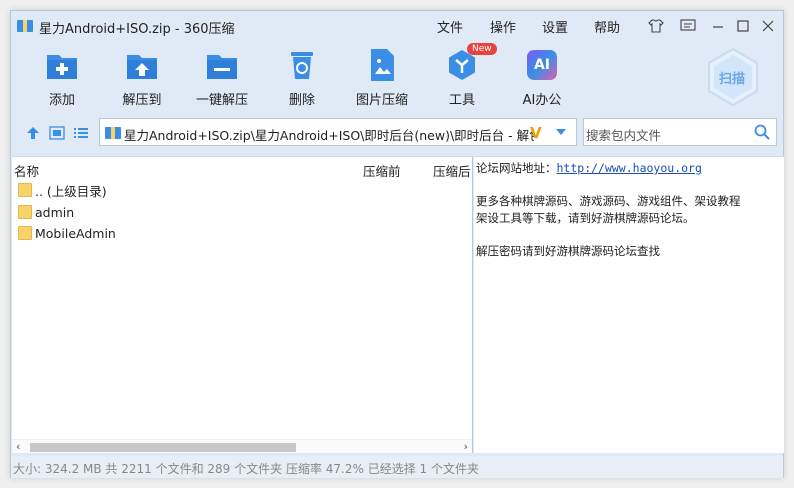 The width and height of the screenshot is (794, 488). What do you see at coordinates (629, 168) in the screenshot?
I see `site-link: http://www.haoyou.org` at bounding box center [629, 168].